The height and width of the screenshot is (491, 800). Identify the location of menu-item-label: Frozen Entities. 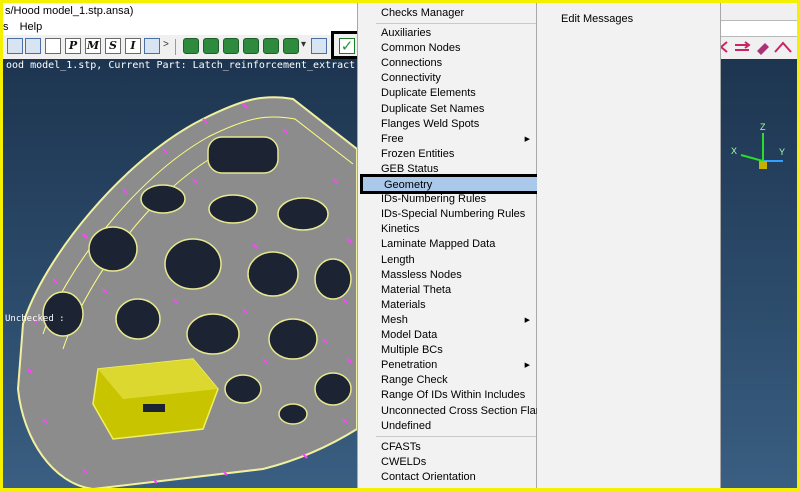
(418, 153).